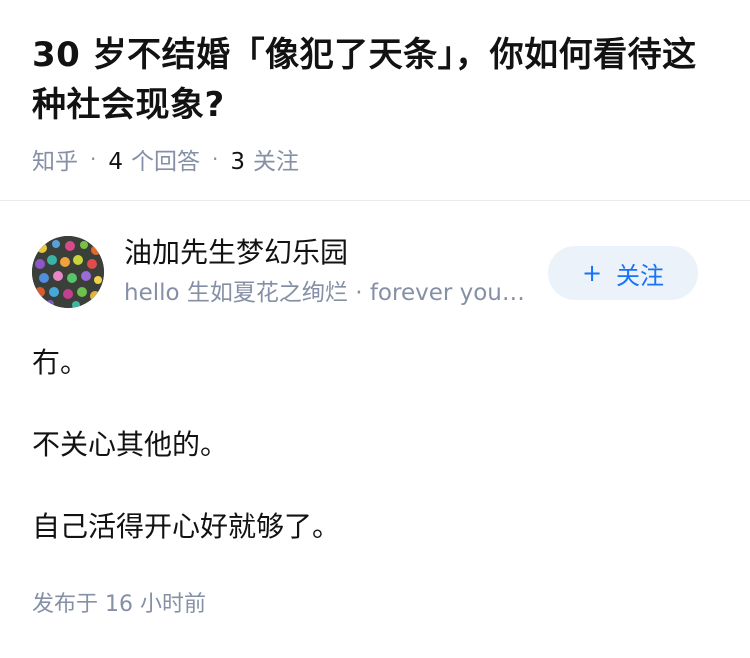 The image size is (750, 658). What do you see at coordinates (326, 293) in the screenshot?
I see `author-bio: hello 生如夏花之绚烂 · forever young` at bounding box center [326, 293].